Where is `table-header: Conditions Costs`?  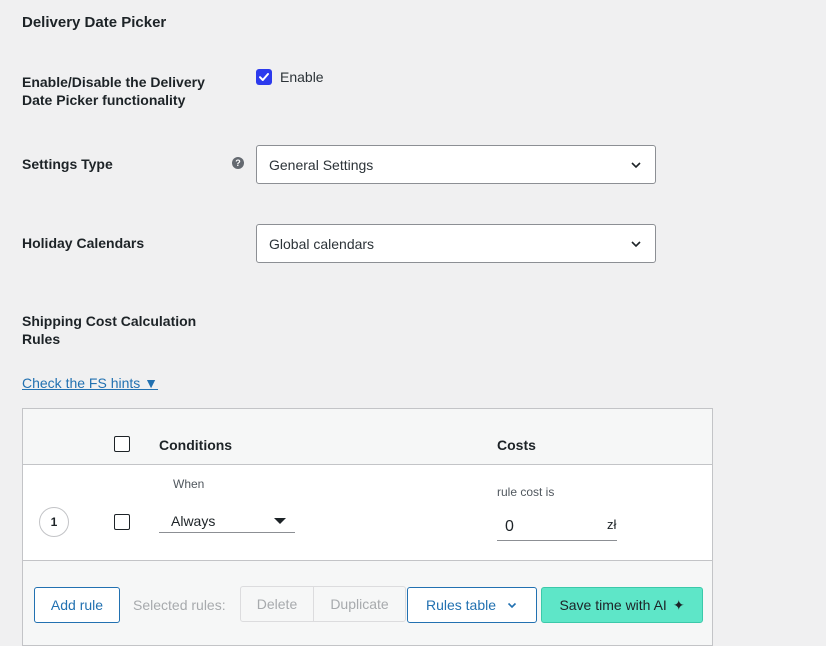
table-header: Conditions Costs is located at coordinates (367, 437).